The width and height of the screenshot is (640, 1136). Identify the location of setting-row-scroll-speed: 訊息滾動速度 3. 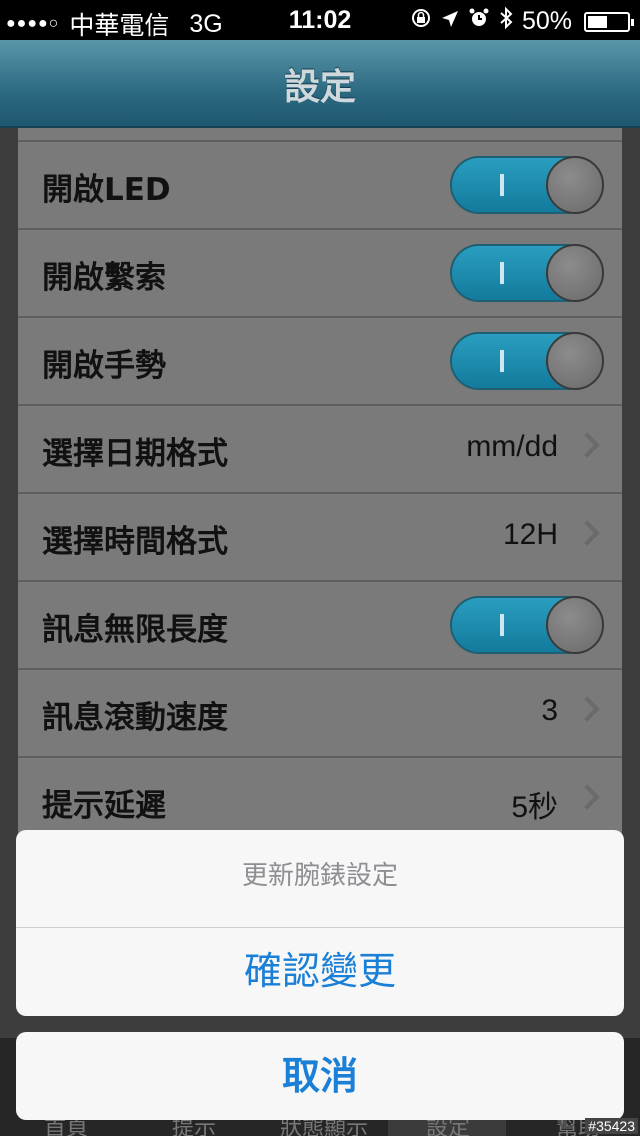
(320, 712).